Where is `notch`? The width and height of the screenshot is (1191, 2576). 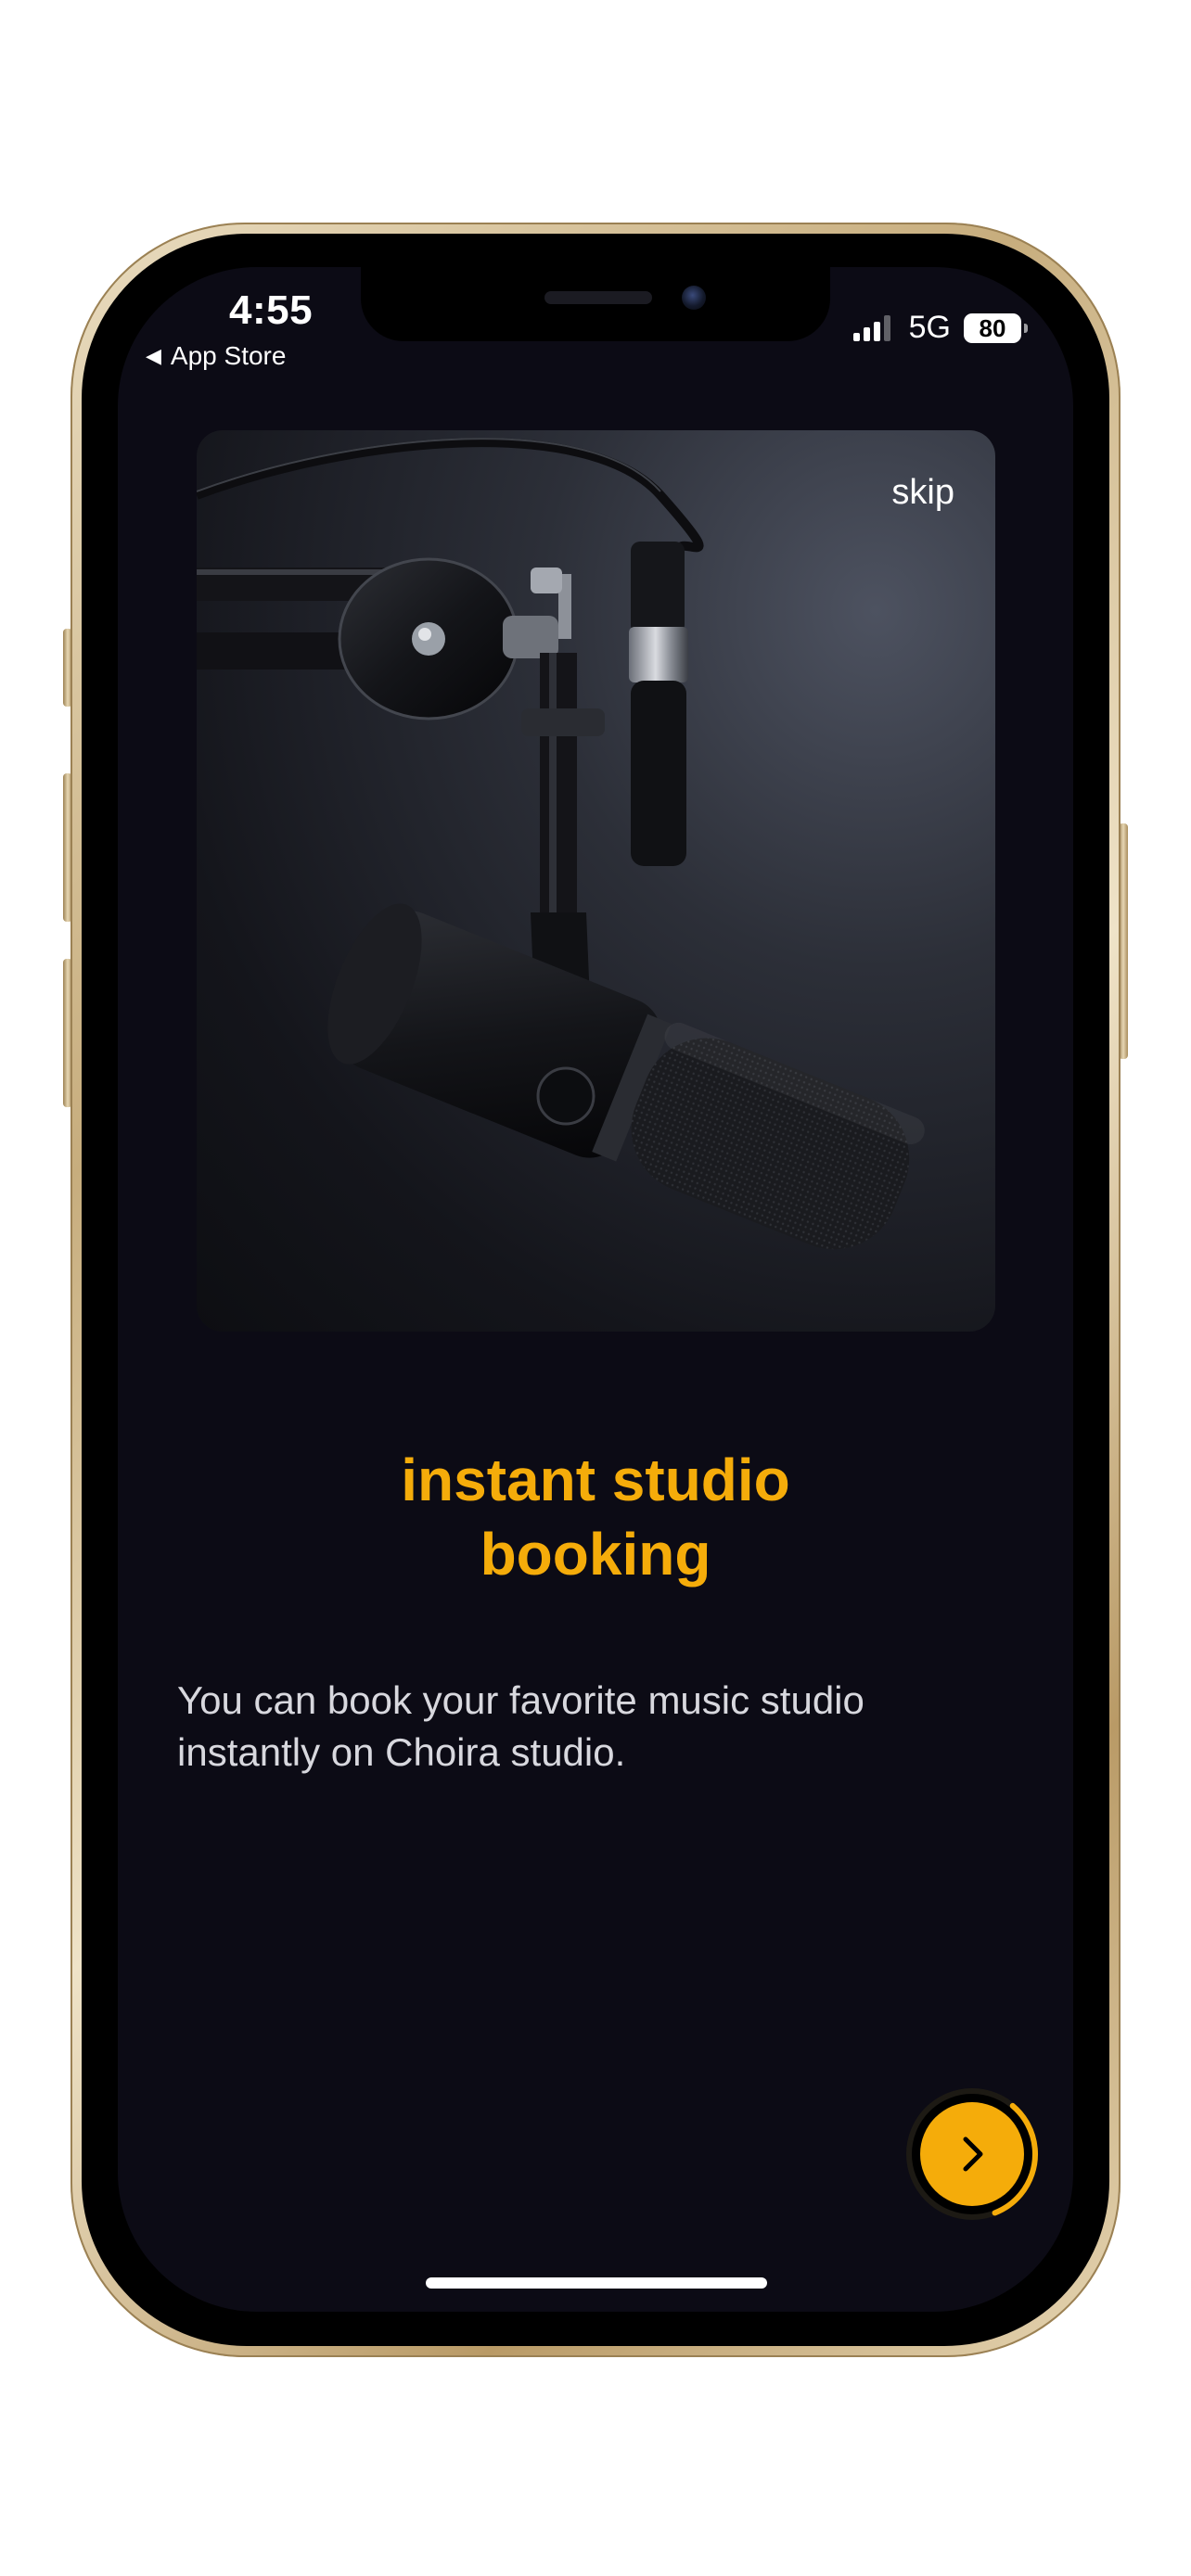
notch is located at coordinates (595, 304).